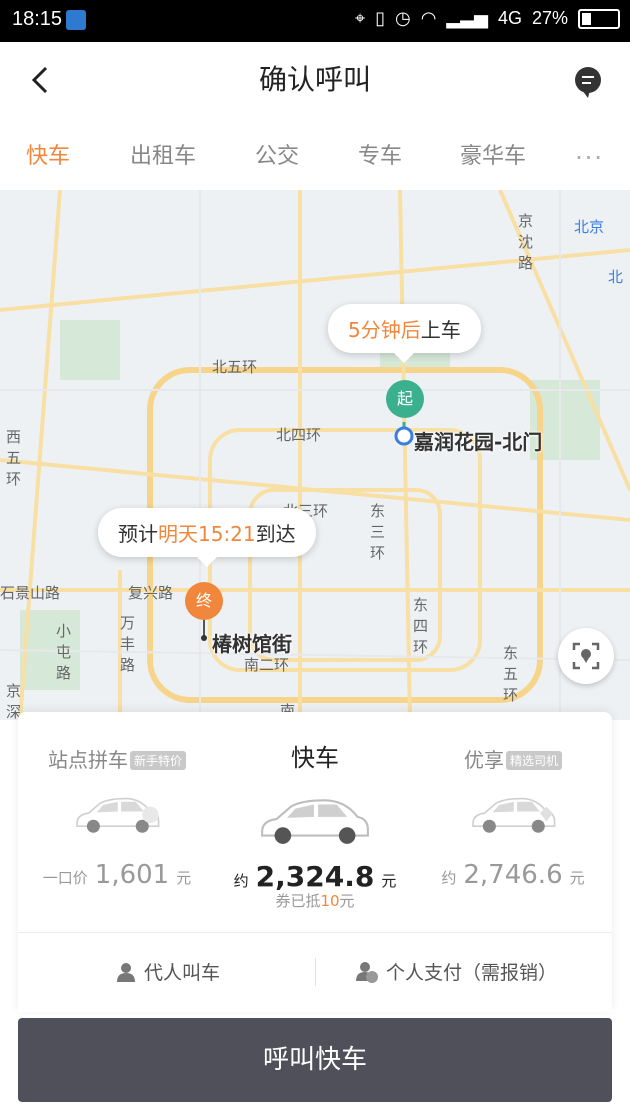  What do you see at coordinates (315, 901) in the screenshot?
I see `coupon-note: 券已抵10元` at bounding box center [315, 901].